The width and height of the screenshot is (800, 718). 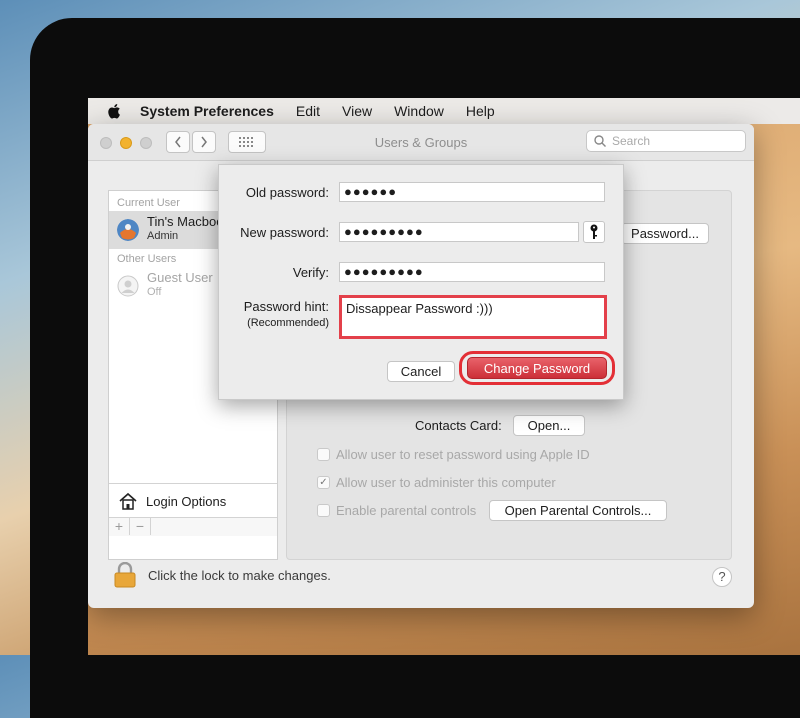 I want to click on current-user-role: Admin, so click(x=163, y=236).